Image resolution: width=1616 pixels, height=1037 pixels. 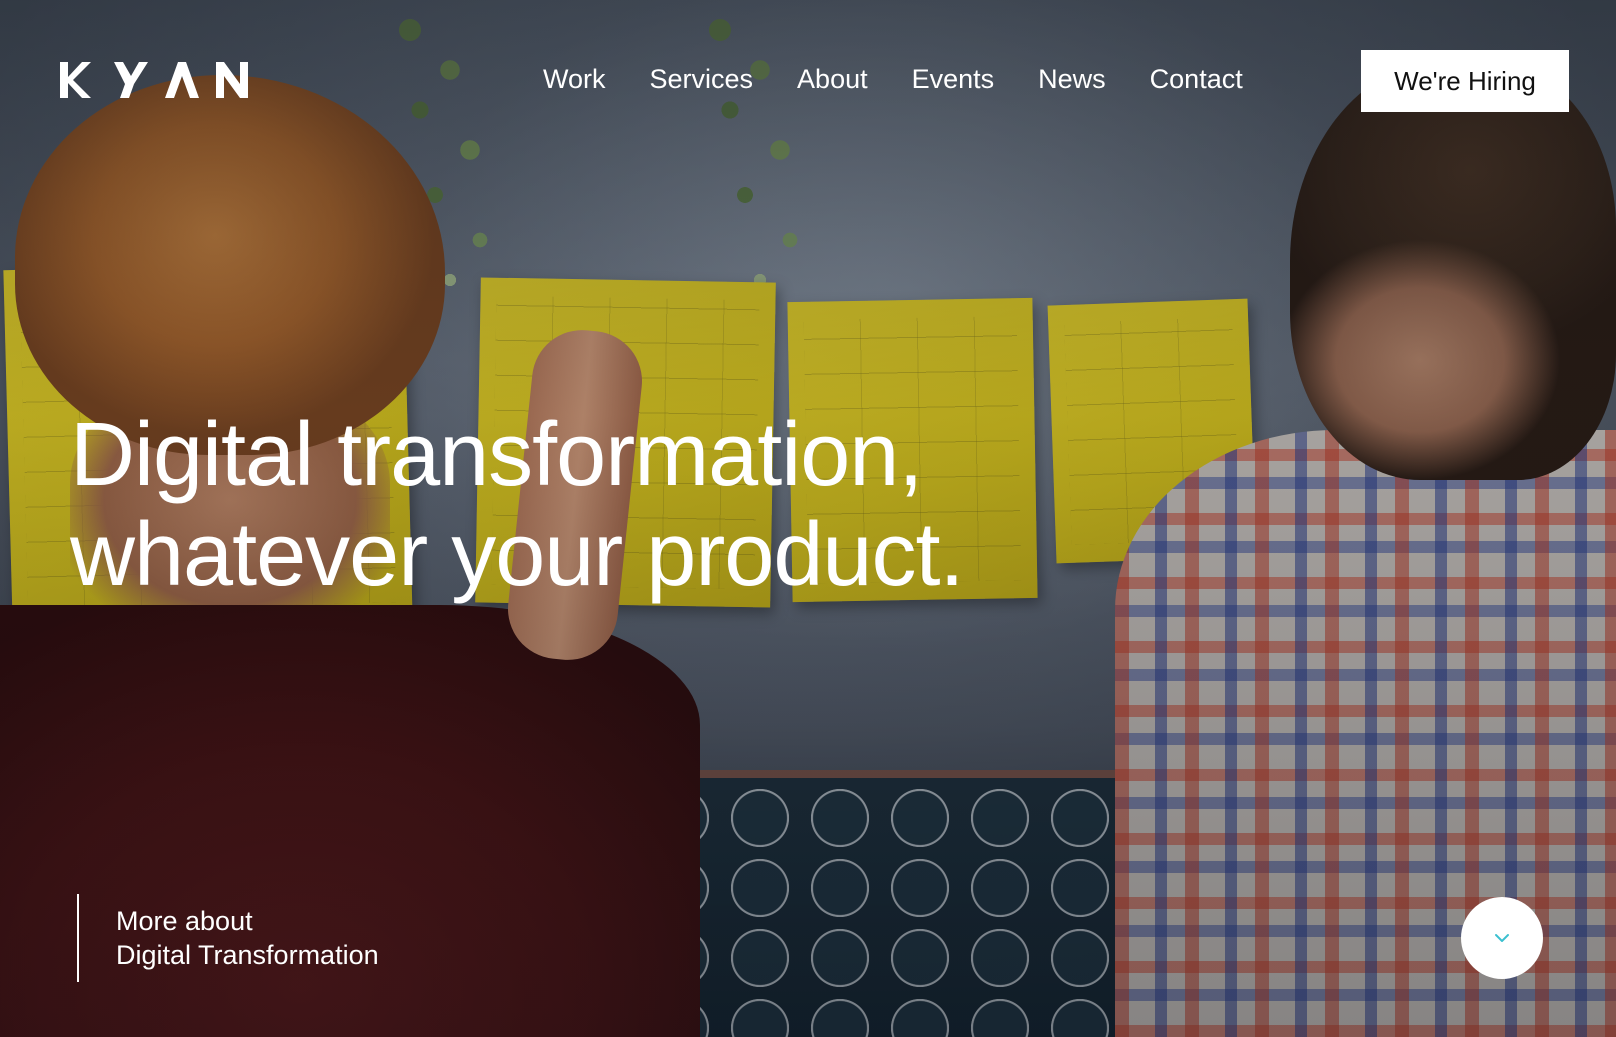 I want to click on chevron-down-icon, so click(x=1502, y=938).